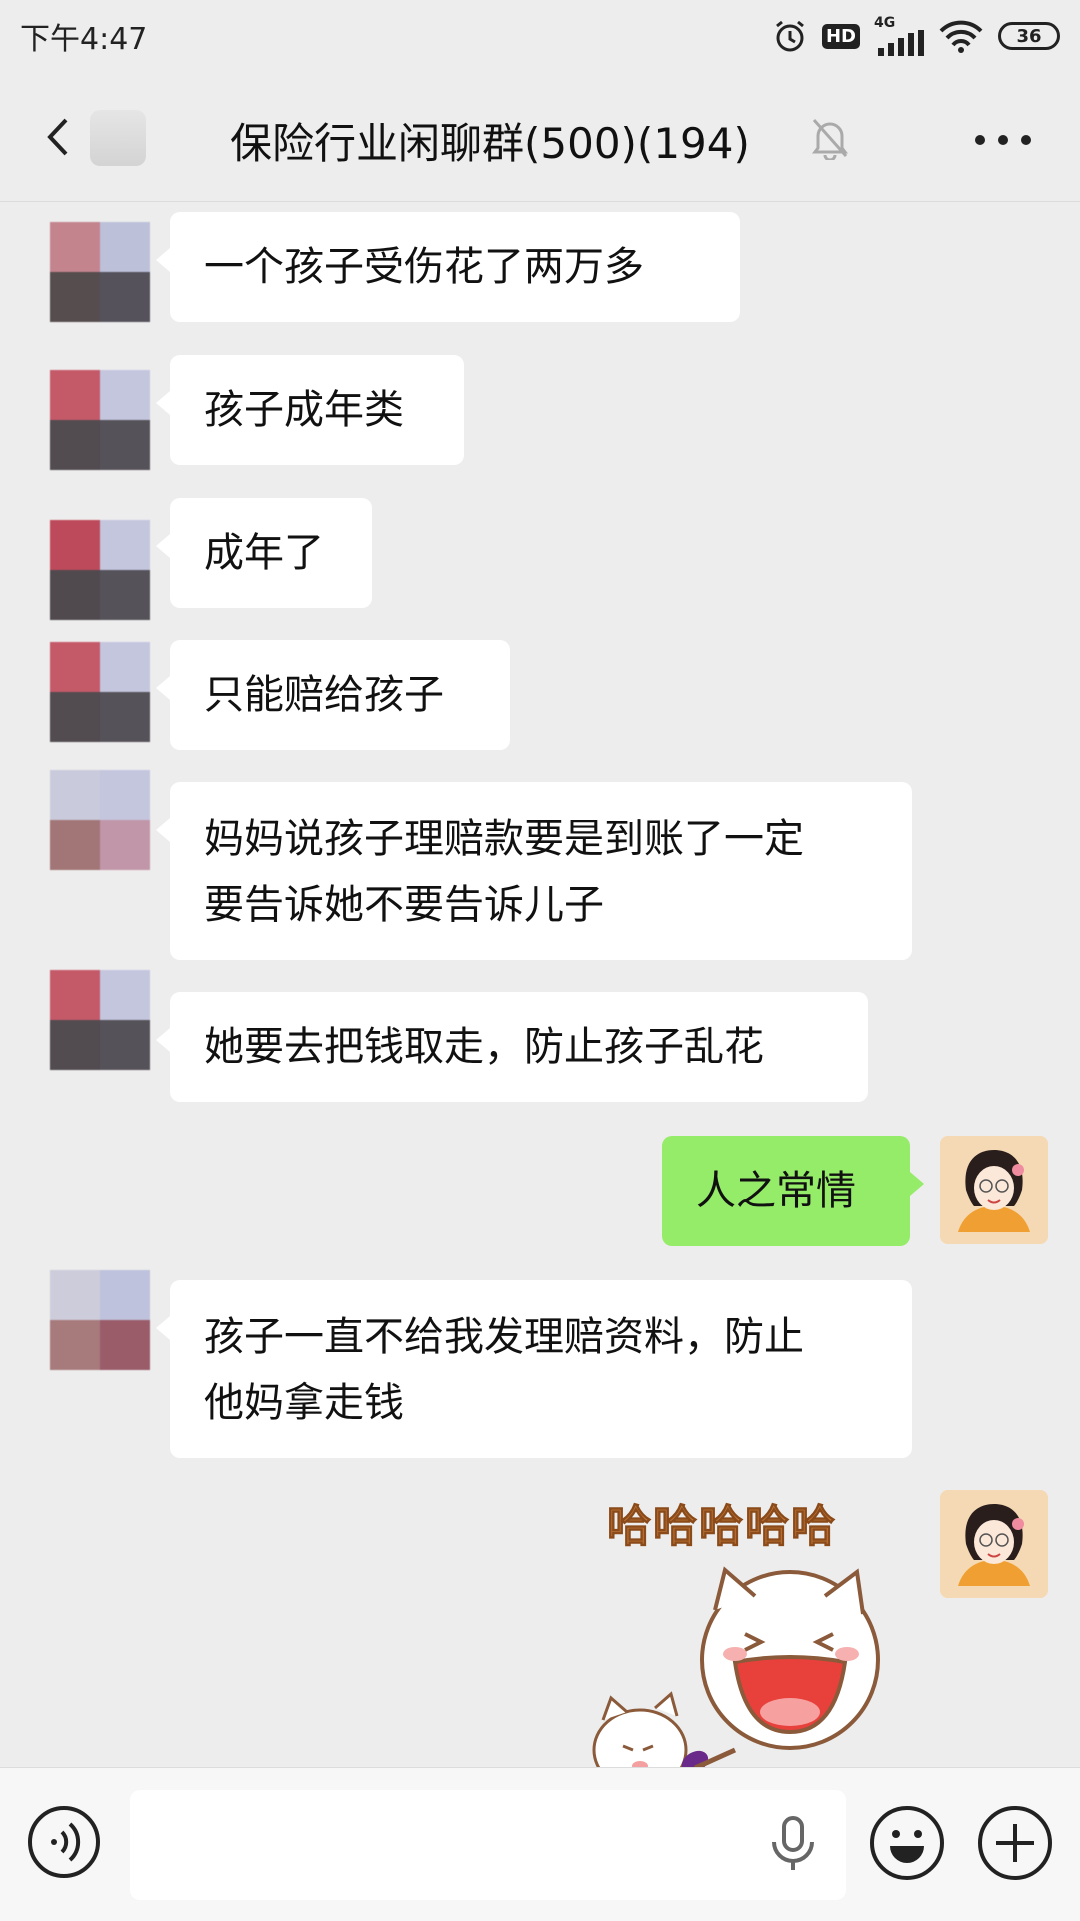  I want to click on emoji-button, so click(907, 1843).